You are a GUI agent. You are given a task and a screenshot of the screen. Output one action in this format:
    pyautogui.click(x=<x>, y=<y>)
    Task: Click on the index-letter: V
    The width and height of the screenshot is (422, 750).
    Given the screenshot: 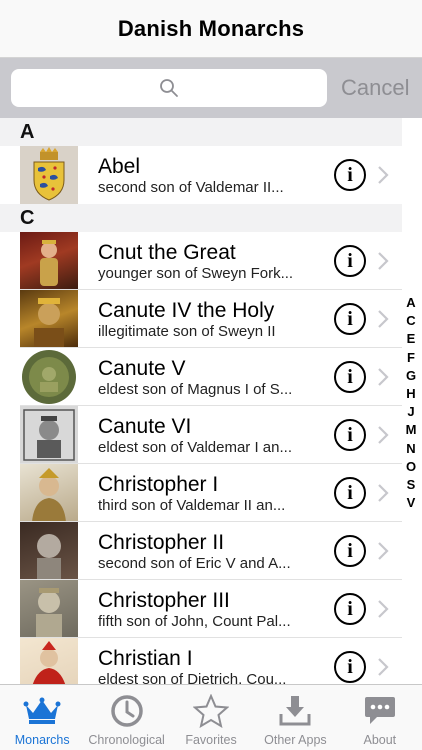 What is the action you would take?
    pyautogui.click(x=411, y=503)
    